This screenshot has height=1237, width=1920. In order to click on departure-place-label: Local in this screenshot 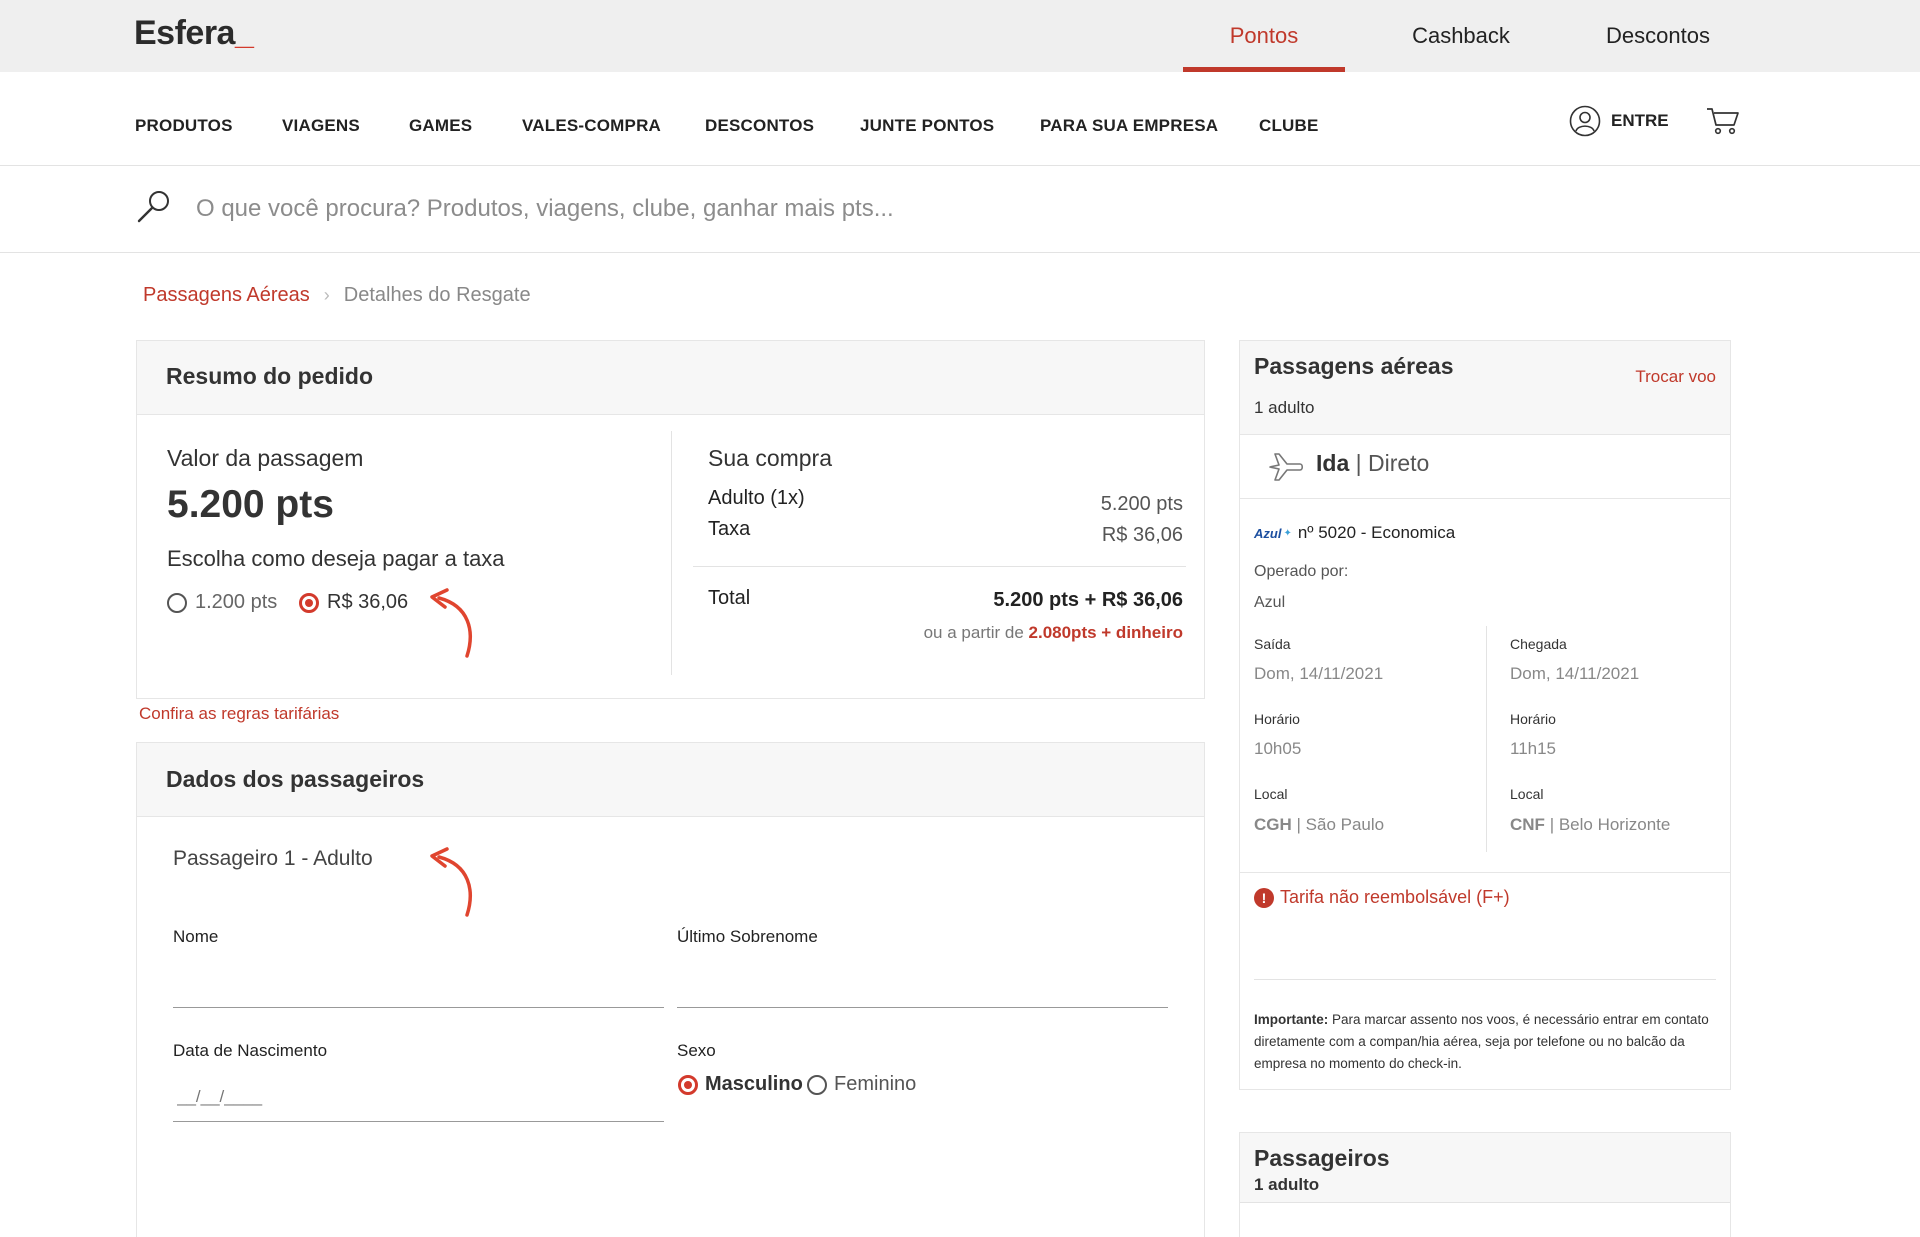, I will do `click(1271, 794)`.